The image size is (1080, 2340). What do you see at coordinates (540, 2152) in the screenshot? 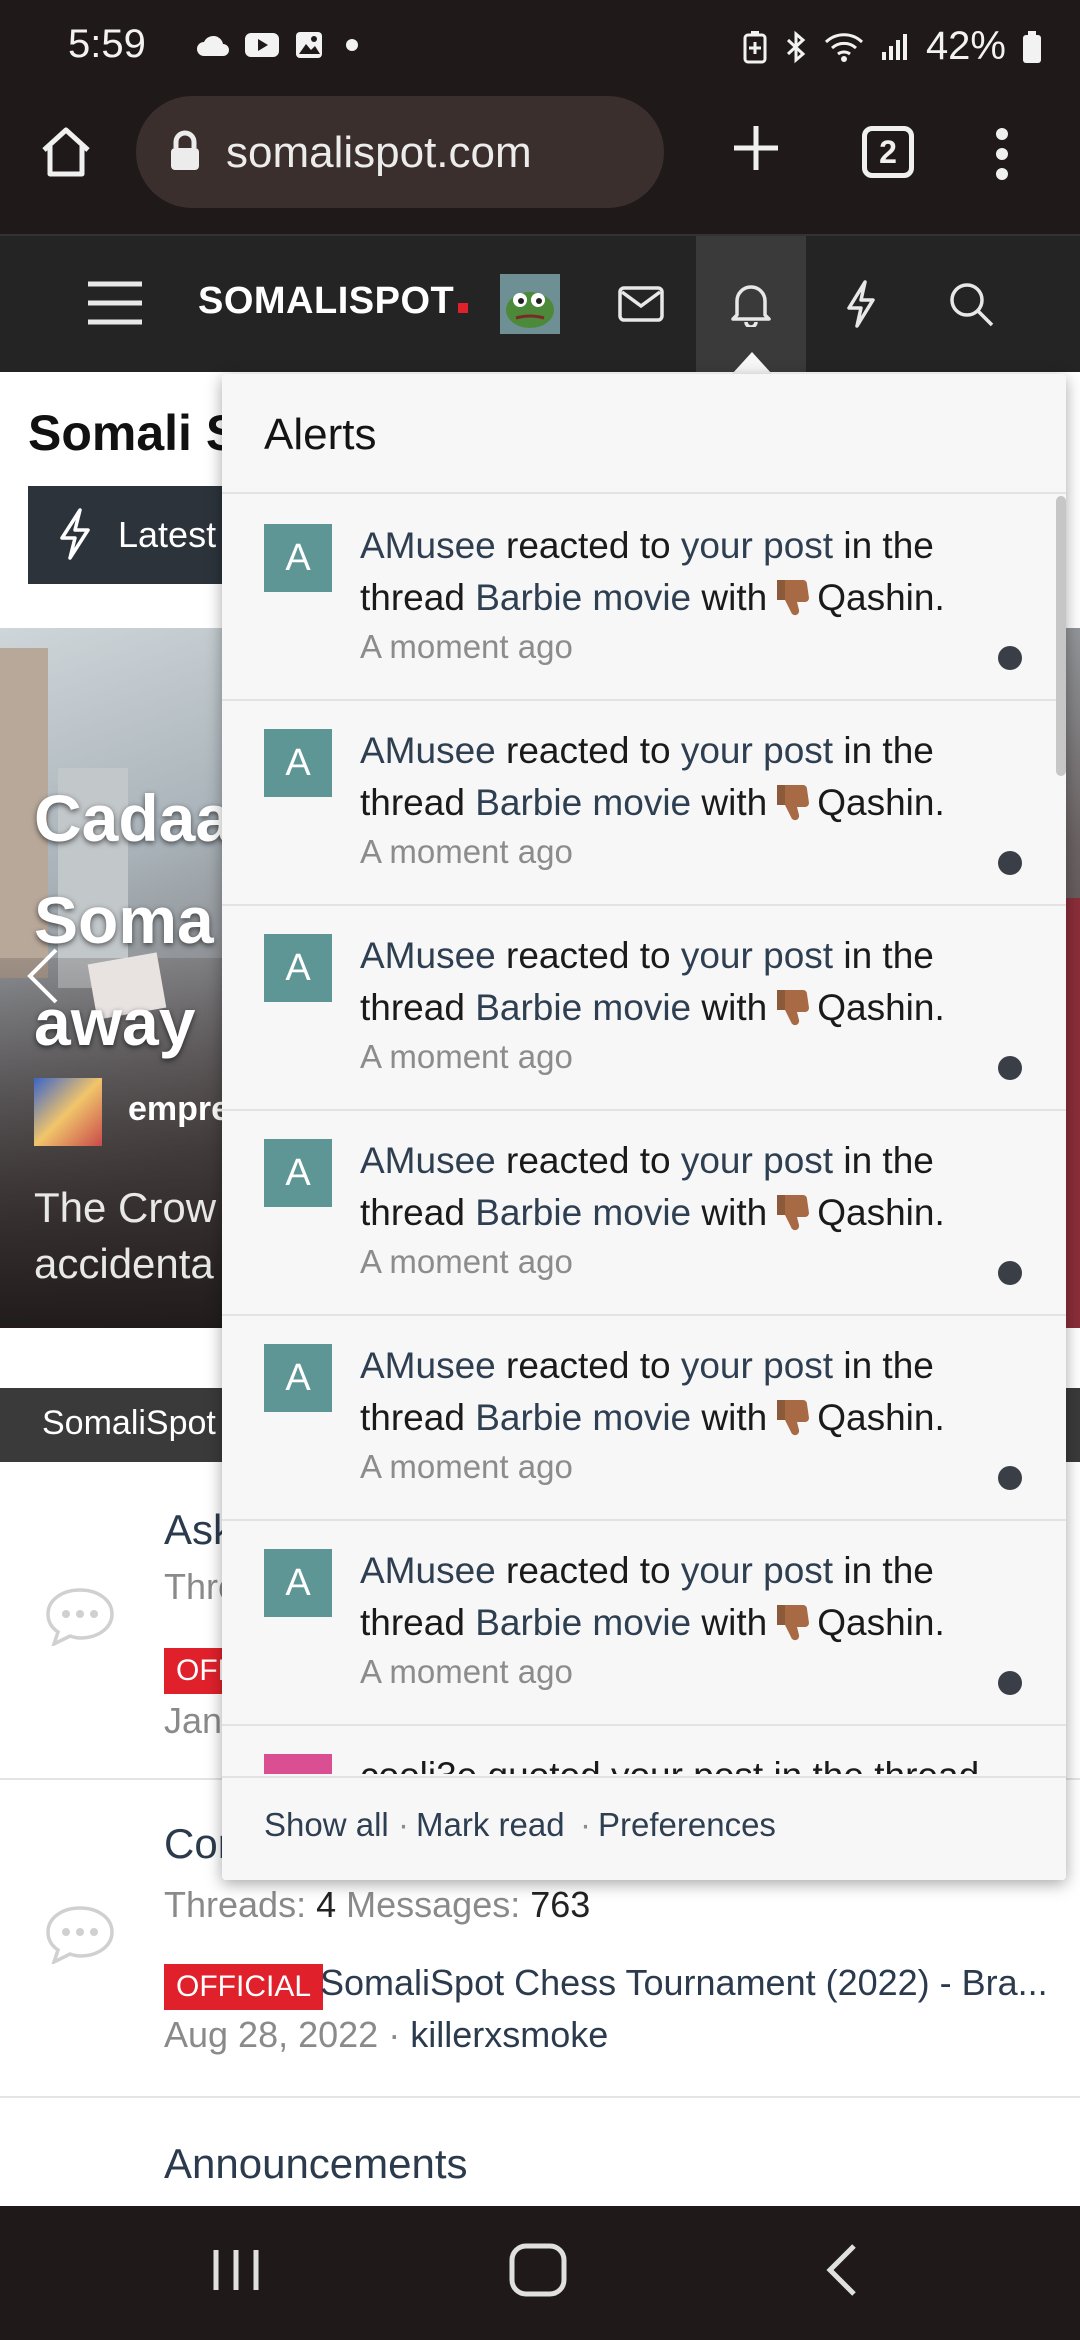
I see `forum-node: Announcements` at bounding box center [540, 2152].